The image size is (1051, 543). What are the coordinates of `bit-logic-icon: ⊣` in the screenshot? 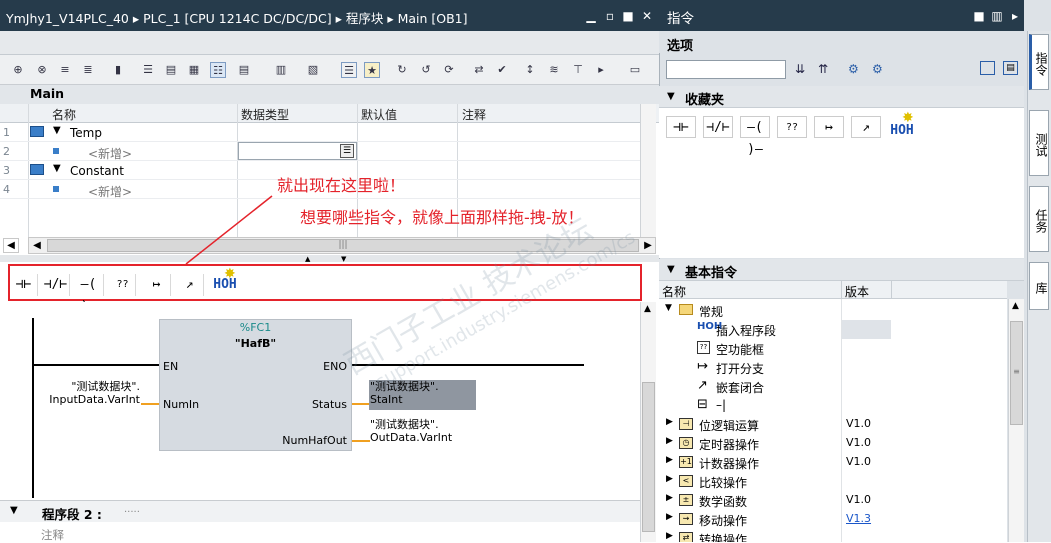 It's located at (686, 424).